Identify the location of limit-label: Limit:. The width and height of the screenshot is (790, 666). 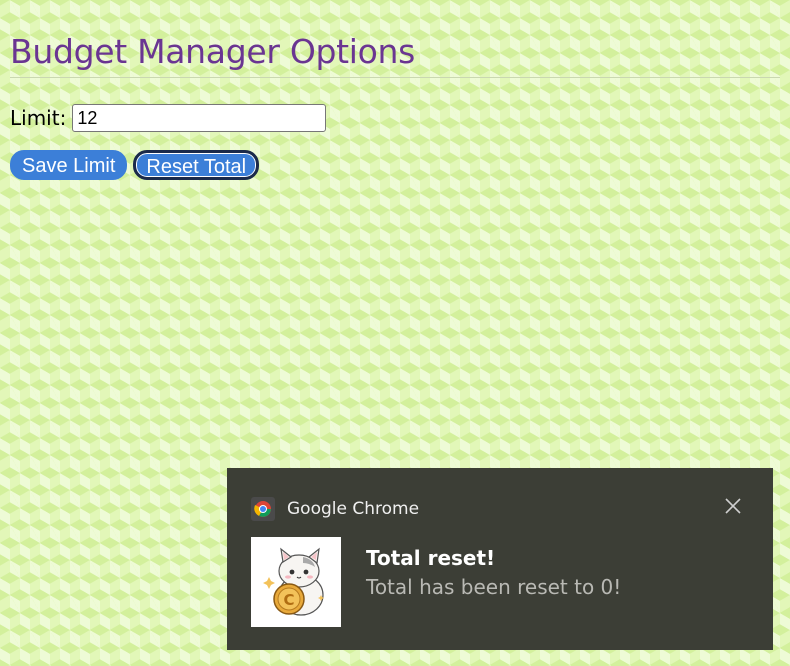
(38, 118).